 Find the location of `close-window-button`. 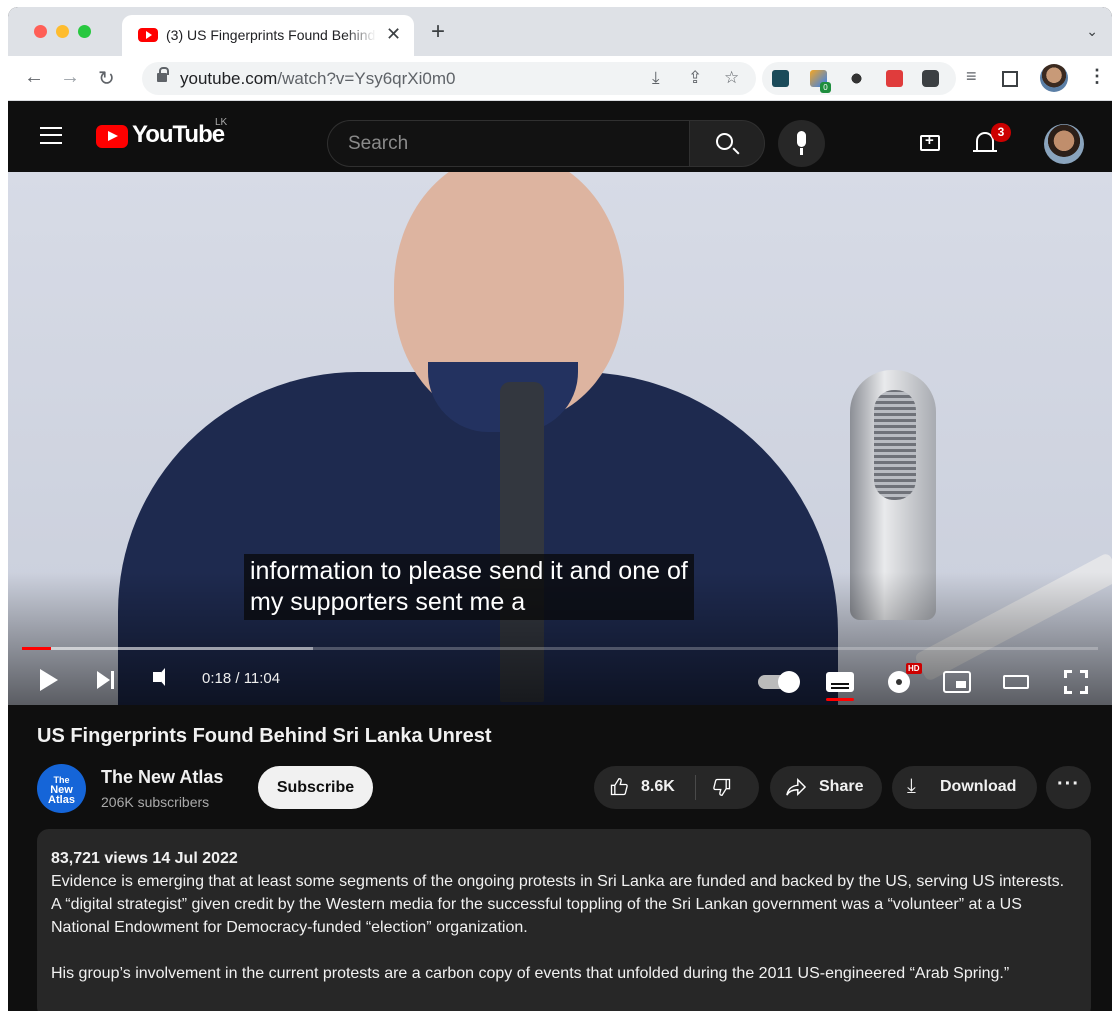

close-window-button is located at coordinates (40, 31).